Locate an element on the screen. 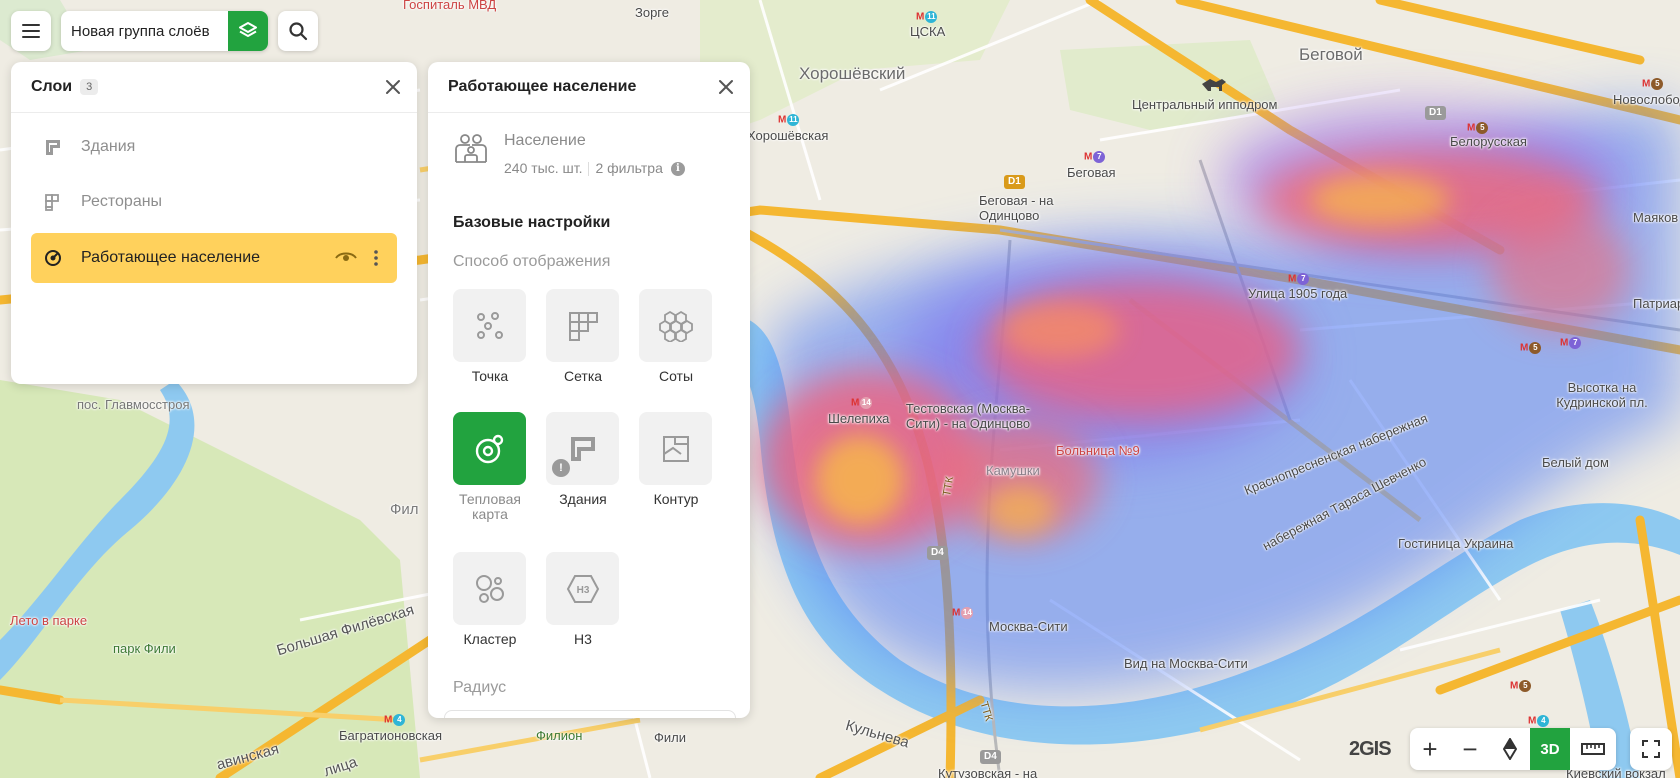 The height and width of the screenshot is (778, 1680). data-source-row: Население 240 тыс. шт. 2 фильтра i is located at coordinates (594, 158).